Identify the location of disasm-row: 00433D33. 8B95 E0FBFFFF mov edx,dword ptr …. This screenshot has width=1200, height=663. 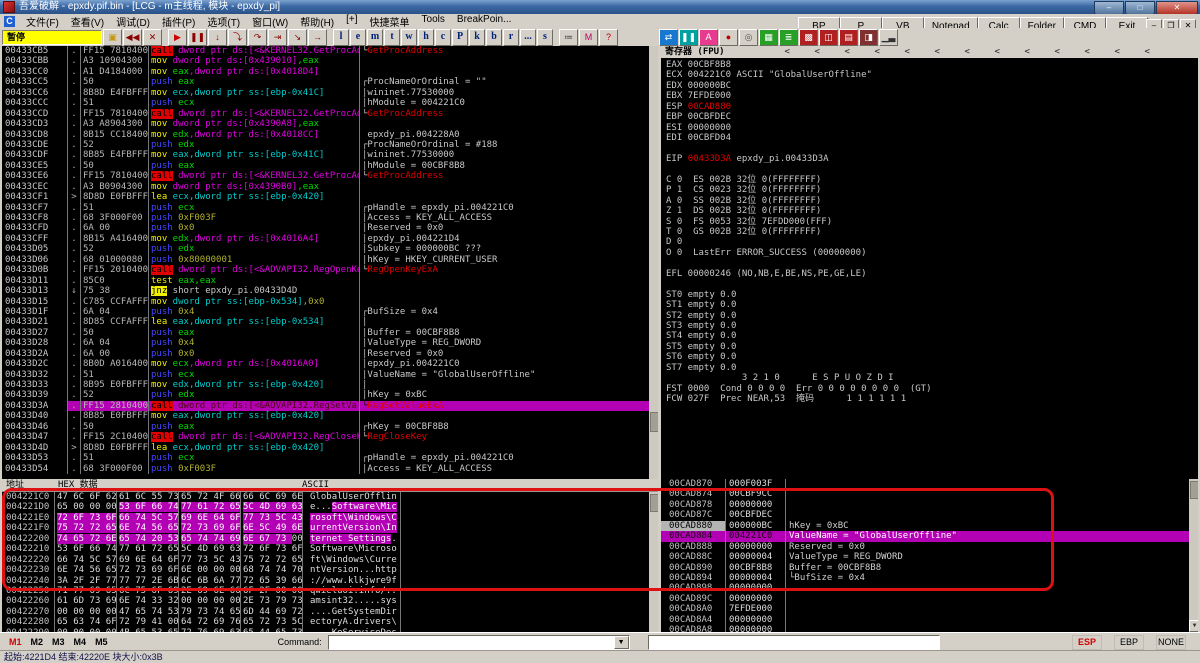
(330, 385).